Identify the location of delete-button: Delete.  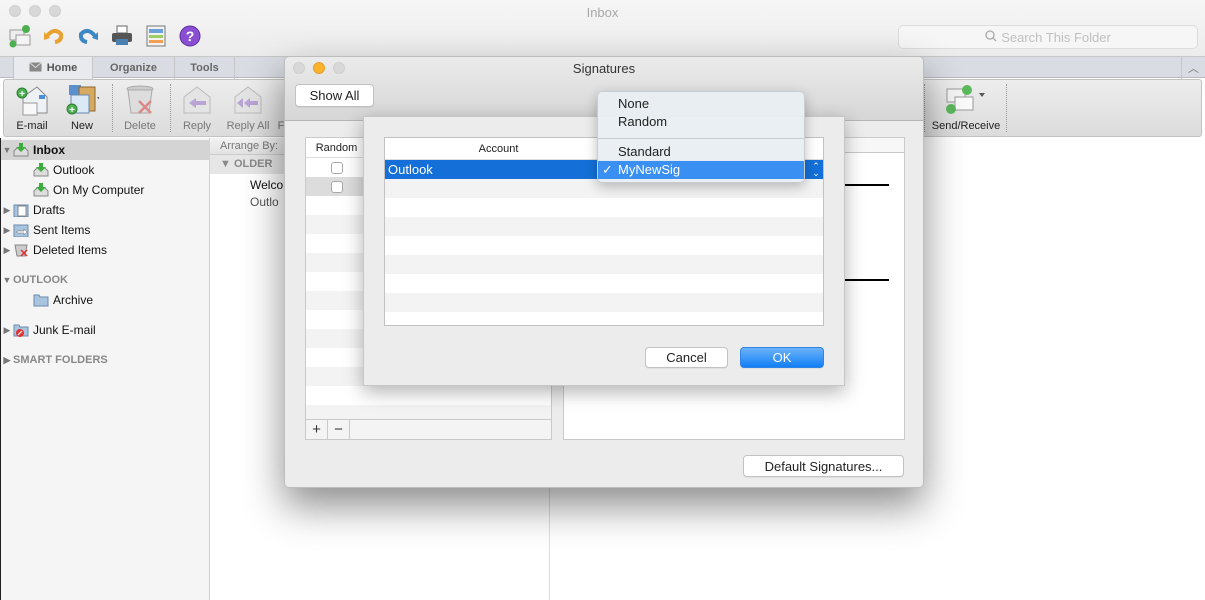
(140, 108).